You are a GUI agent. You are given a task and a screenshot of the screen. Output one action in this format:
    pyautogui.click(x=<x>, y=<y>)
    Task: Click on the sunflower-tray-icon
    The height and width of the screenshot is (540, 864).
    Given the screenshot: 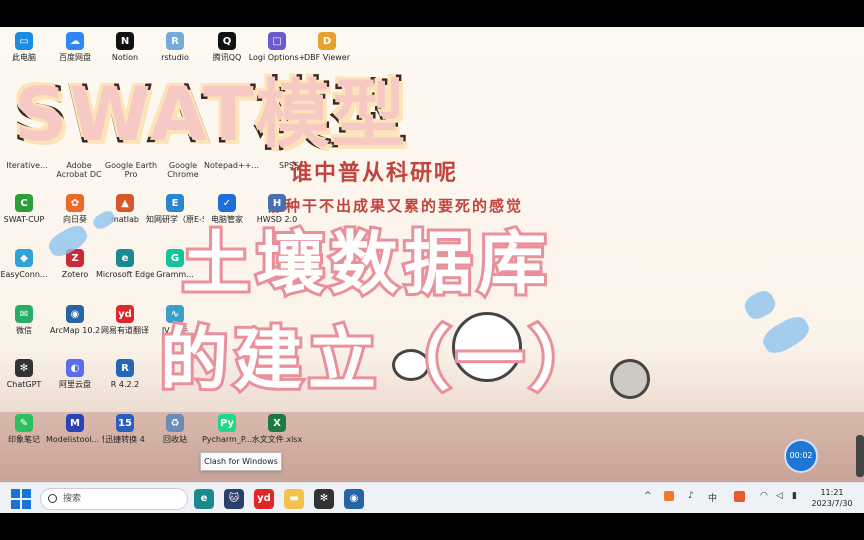 What is the action you would take?
    pyautogui.click(x=669, y=496)
    